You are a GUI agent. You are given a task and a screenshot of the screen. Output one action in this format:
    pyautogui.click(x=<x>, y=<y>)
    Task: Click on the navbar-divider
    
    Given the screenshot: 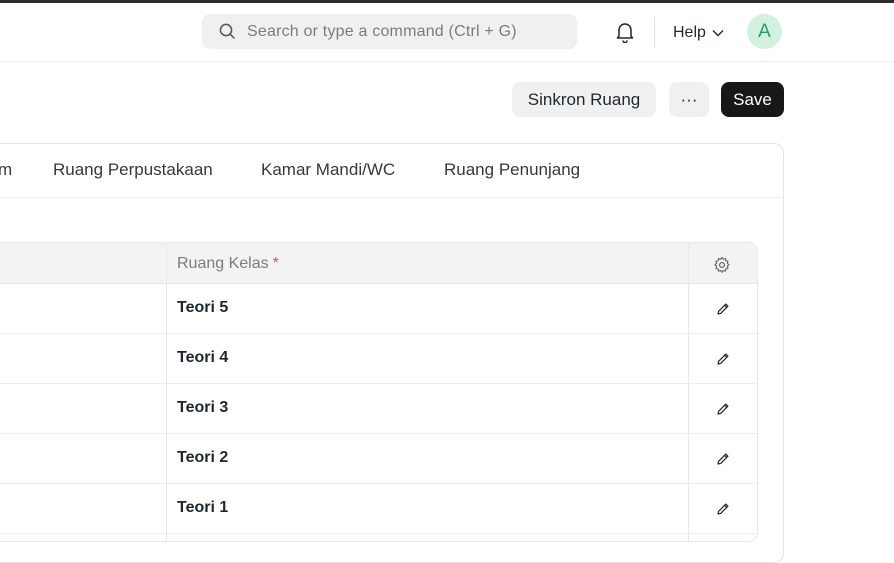 What is the action you would take?
    pyautogui.click(x=654, y=32)
    